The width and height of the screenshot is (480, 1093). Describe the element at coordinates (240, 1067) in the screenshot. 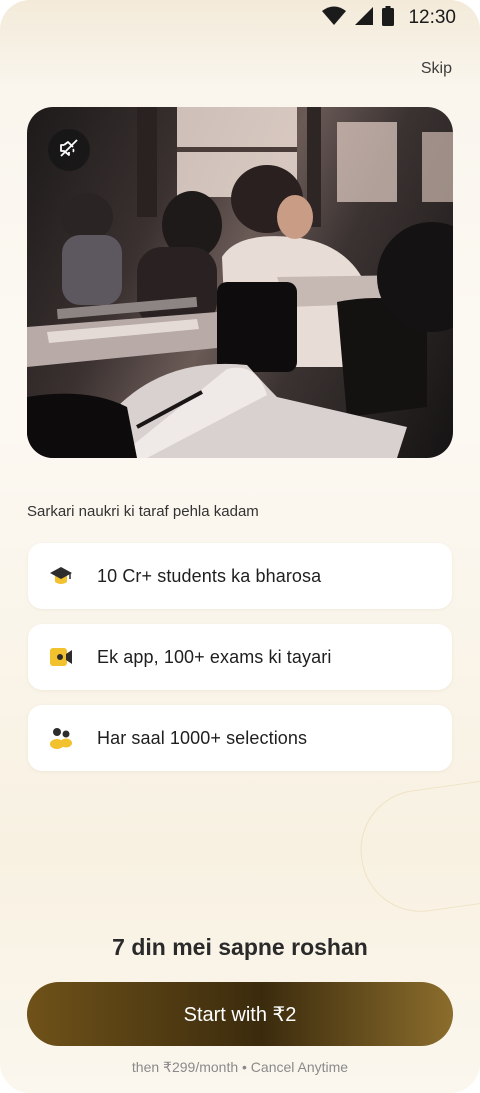

I see `pricing-fine-print: then ₹299/month • Cancel Anytime` at that location.